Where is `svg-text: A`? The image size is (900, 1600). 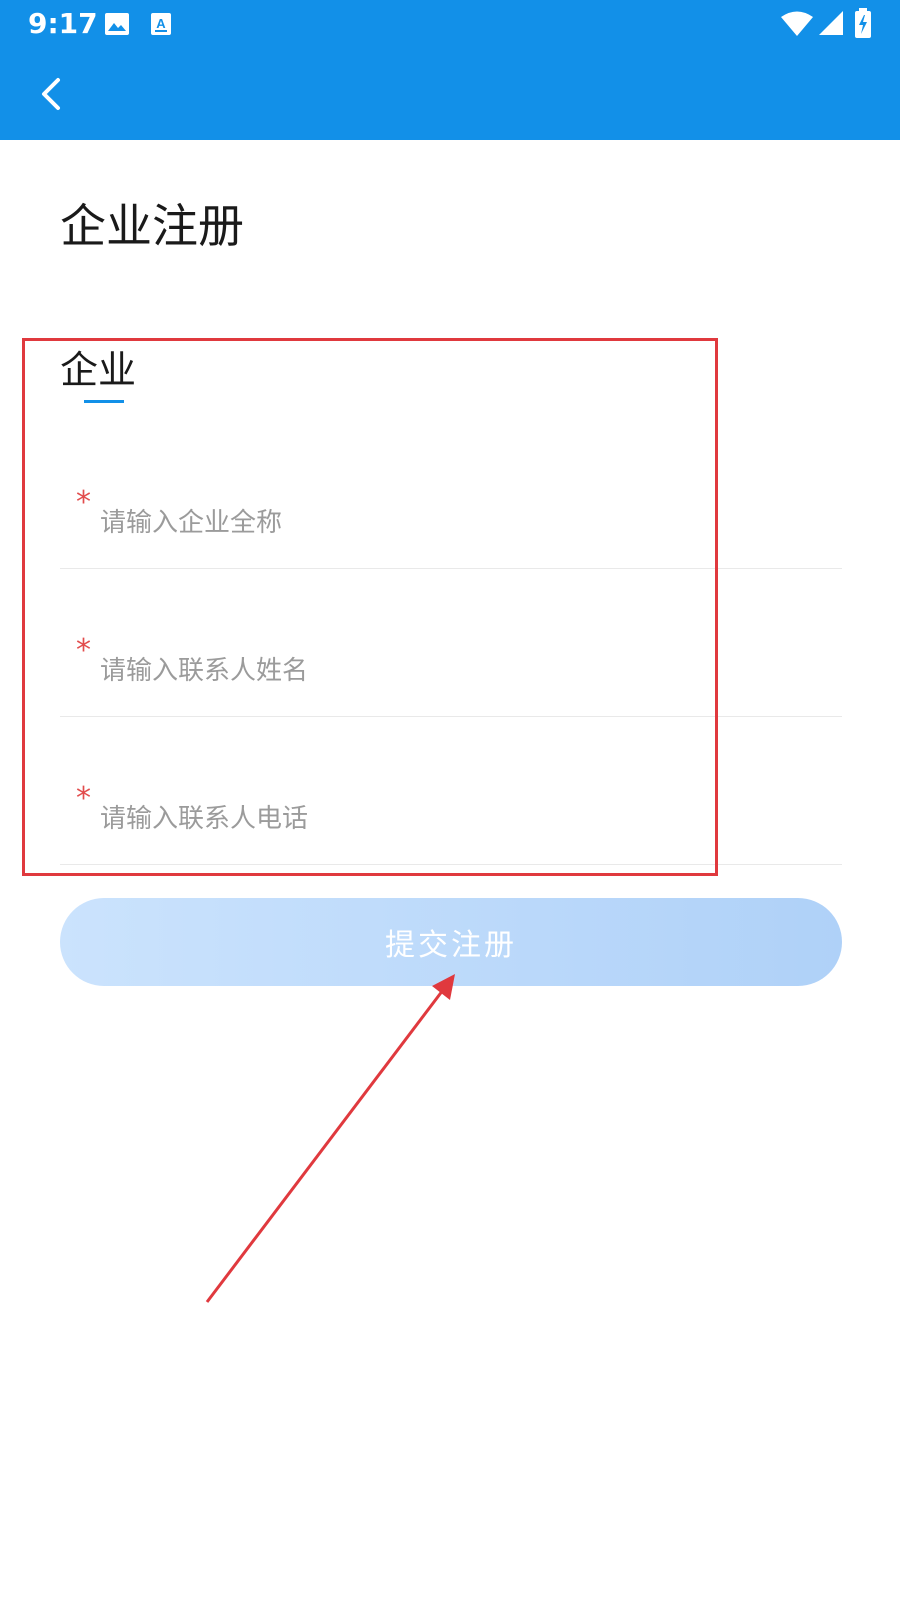
svg-text: A is located at coordinates (161, 23).